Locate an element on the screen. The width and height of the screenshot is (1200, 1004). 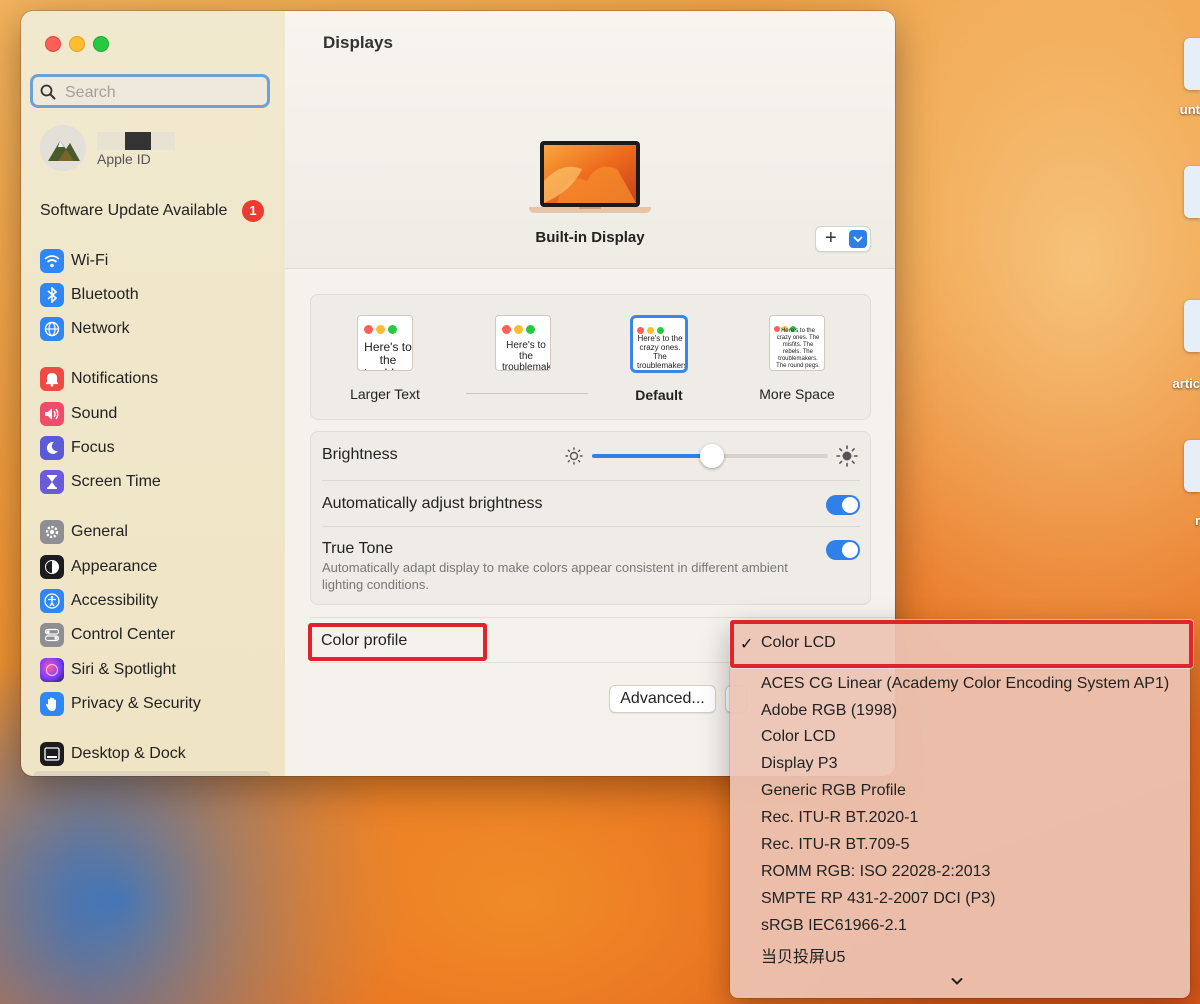
sidebar-item-label: Sound is located at coordinates (94, 413).